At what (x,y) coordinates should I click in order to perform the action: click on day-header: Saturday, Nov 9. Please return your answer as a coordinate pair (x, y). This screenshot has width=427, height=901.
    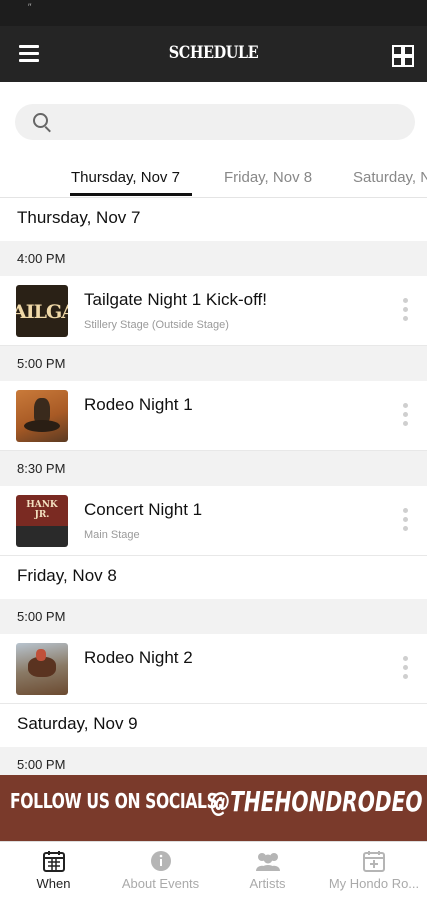
    Looking at the image, I should click on (213, 725).